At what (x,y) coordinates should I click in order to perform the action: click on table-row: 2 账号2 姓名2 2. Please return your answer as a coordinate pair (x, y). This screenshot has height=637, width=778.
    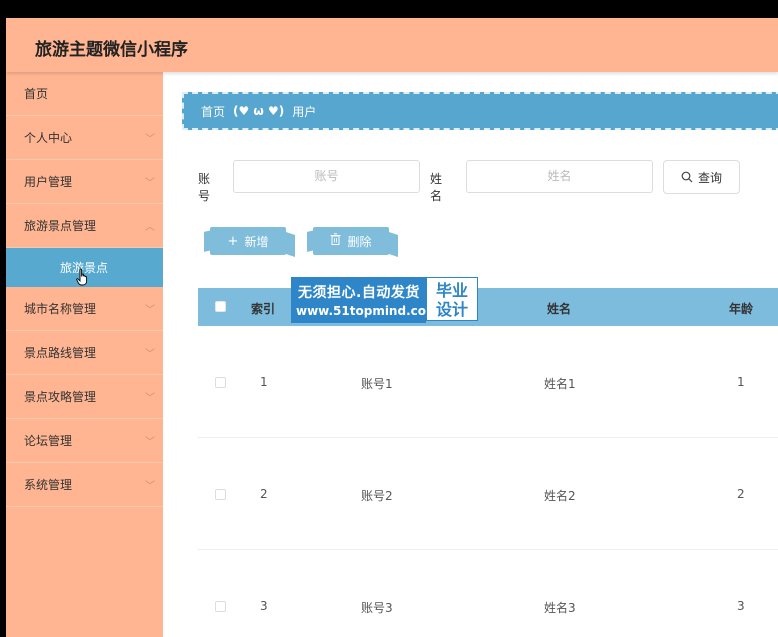
    Looking at the image, I should click on (488, 494).